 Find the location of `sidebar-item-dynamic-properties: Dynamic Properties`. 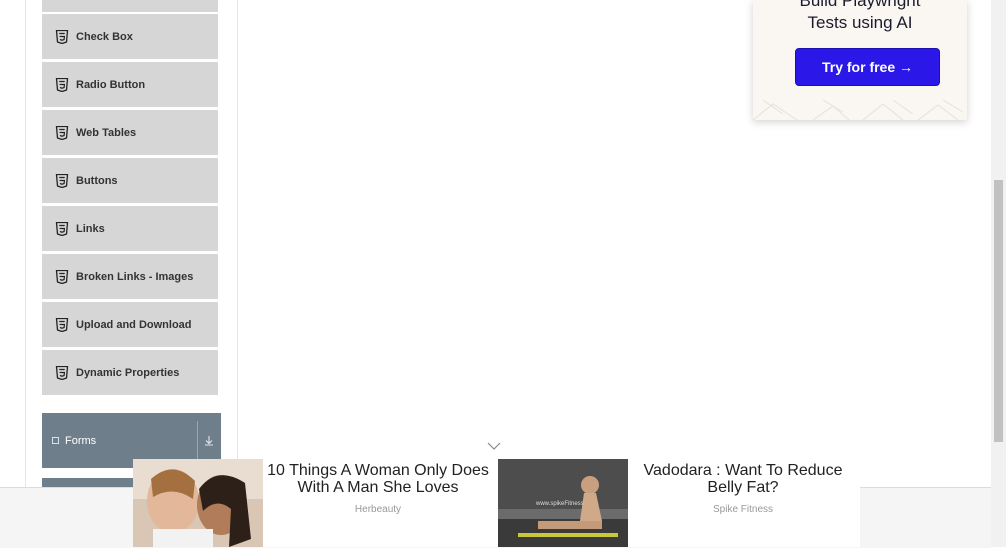

sidebar-item-dynamic-properties: Dynamic Properties is located at coordinates (130, 372).